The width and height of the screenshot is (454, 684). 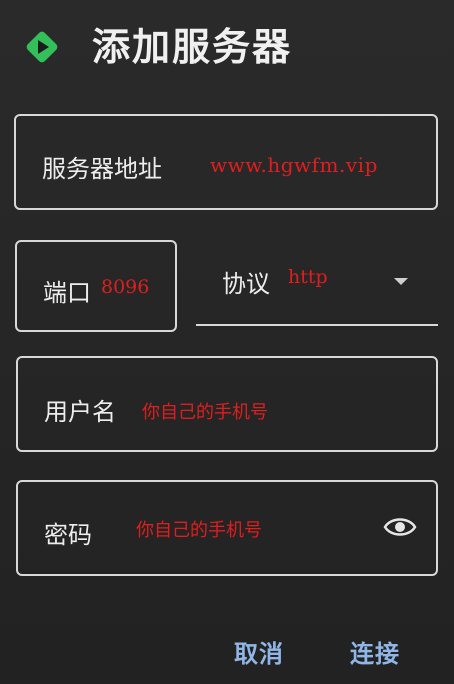 I want to click on port-value: 8096, so click(x=125, y=287).